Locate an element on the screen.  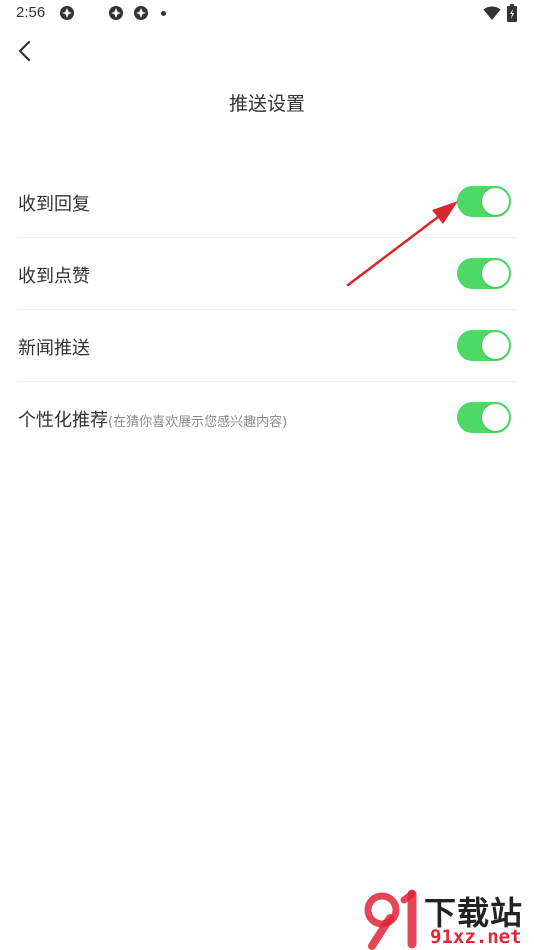
setting-label: 收到点赞 is located at coordinates (54, 276).